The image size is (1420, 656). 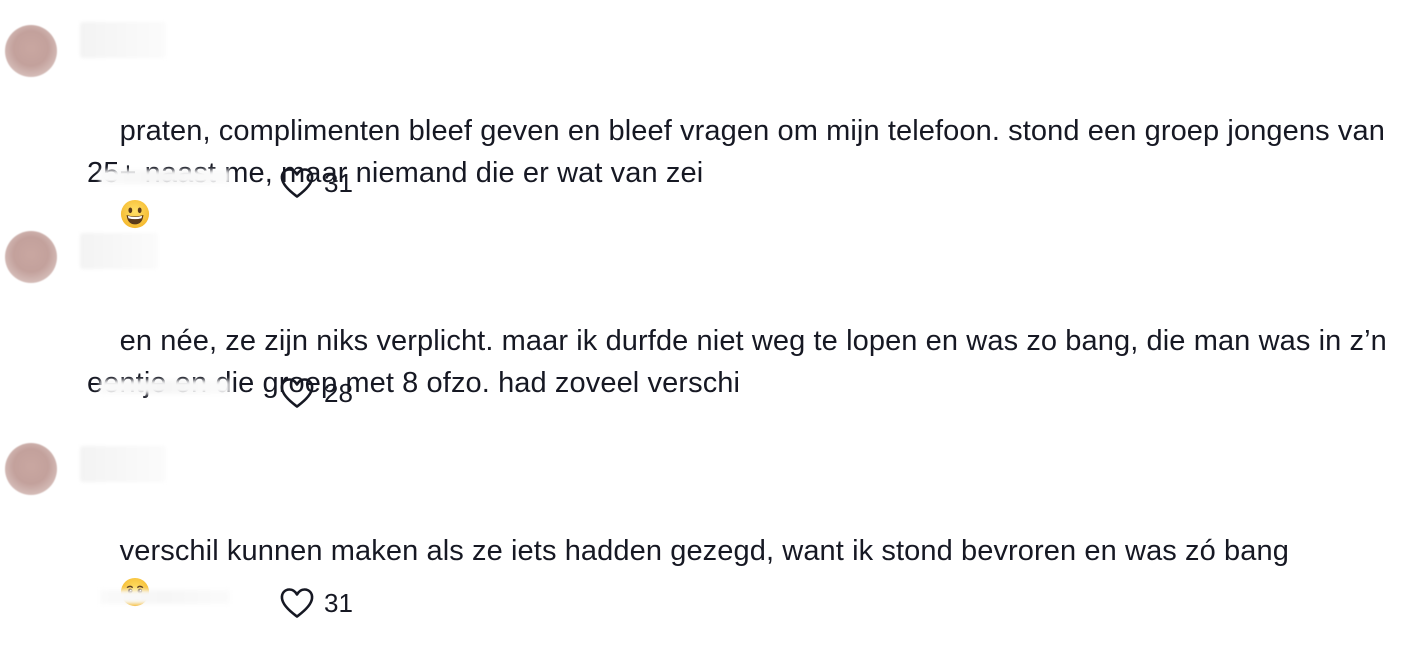 What do you see at coordinates (134, 214) in the screenshot?
I see `grinning-face-emoji-icon` at bounding box center [134, 214].